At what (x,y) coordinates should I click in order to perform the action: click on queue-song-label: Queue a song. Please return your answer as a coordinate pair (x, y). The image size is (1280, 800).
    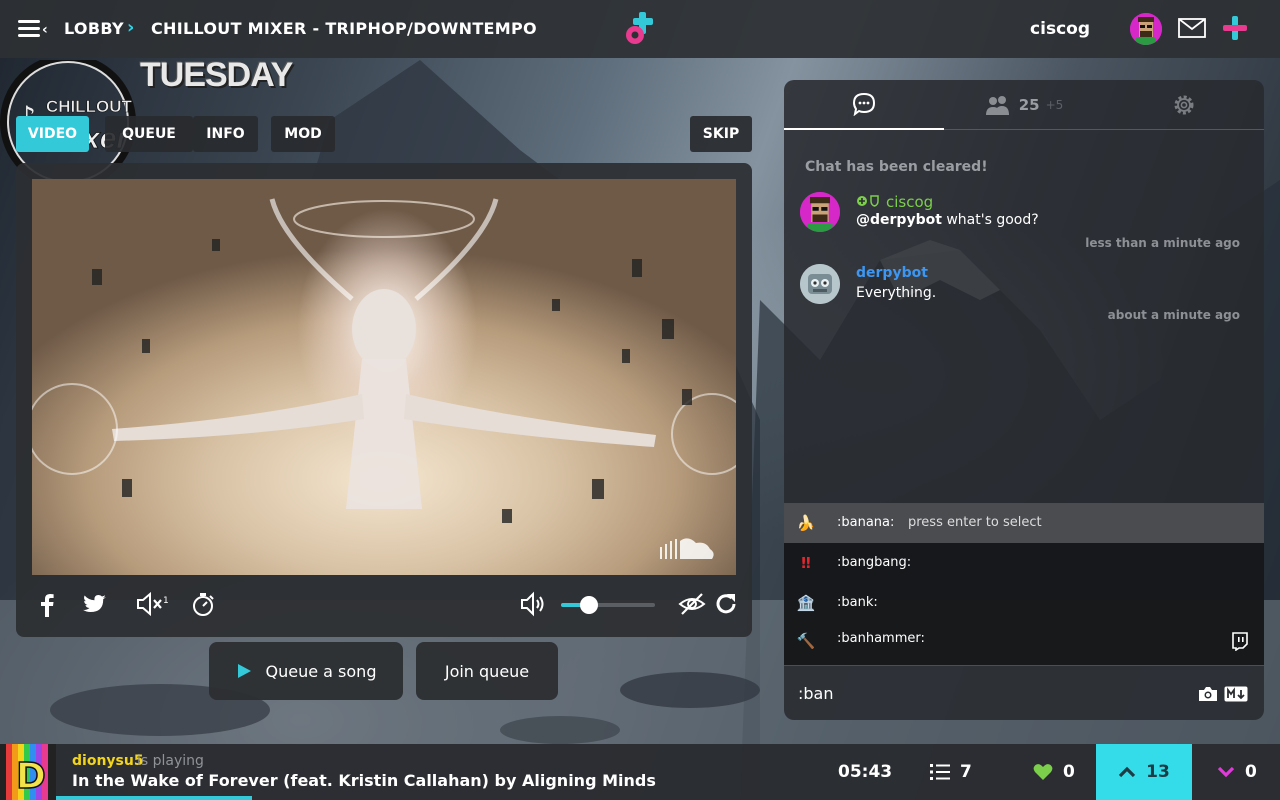
    Looking at the image, I should click on (321, 671).